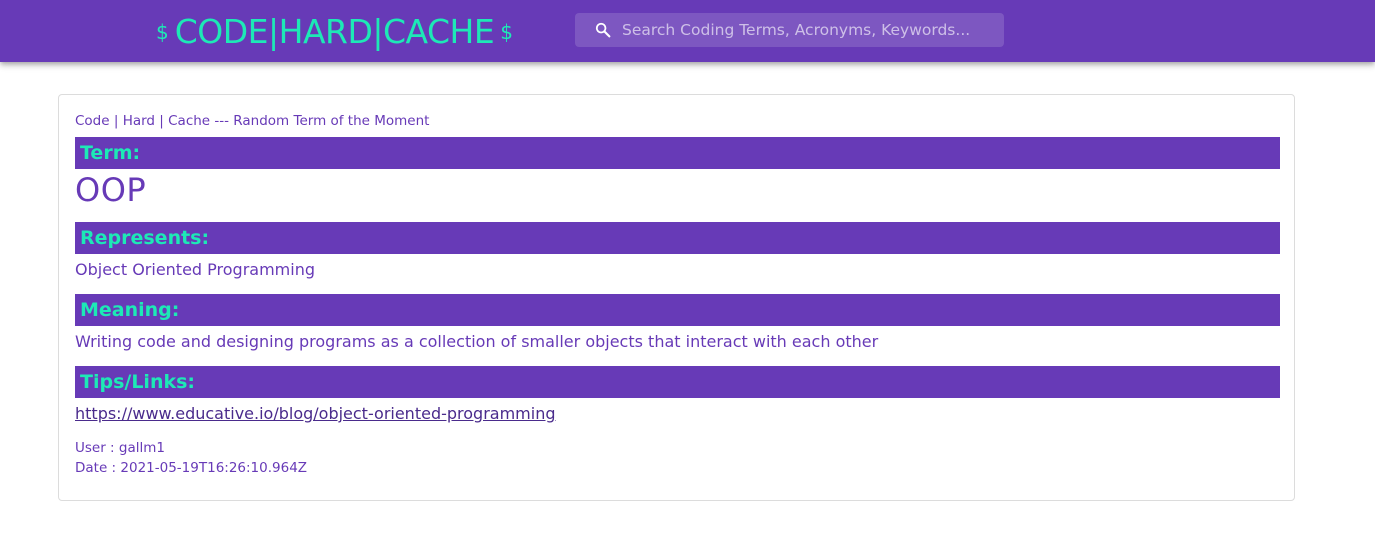 The height and width of the screenshot is (533, 1375). I want to click on search-icon, so click(603, 30).